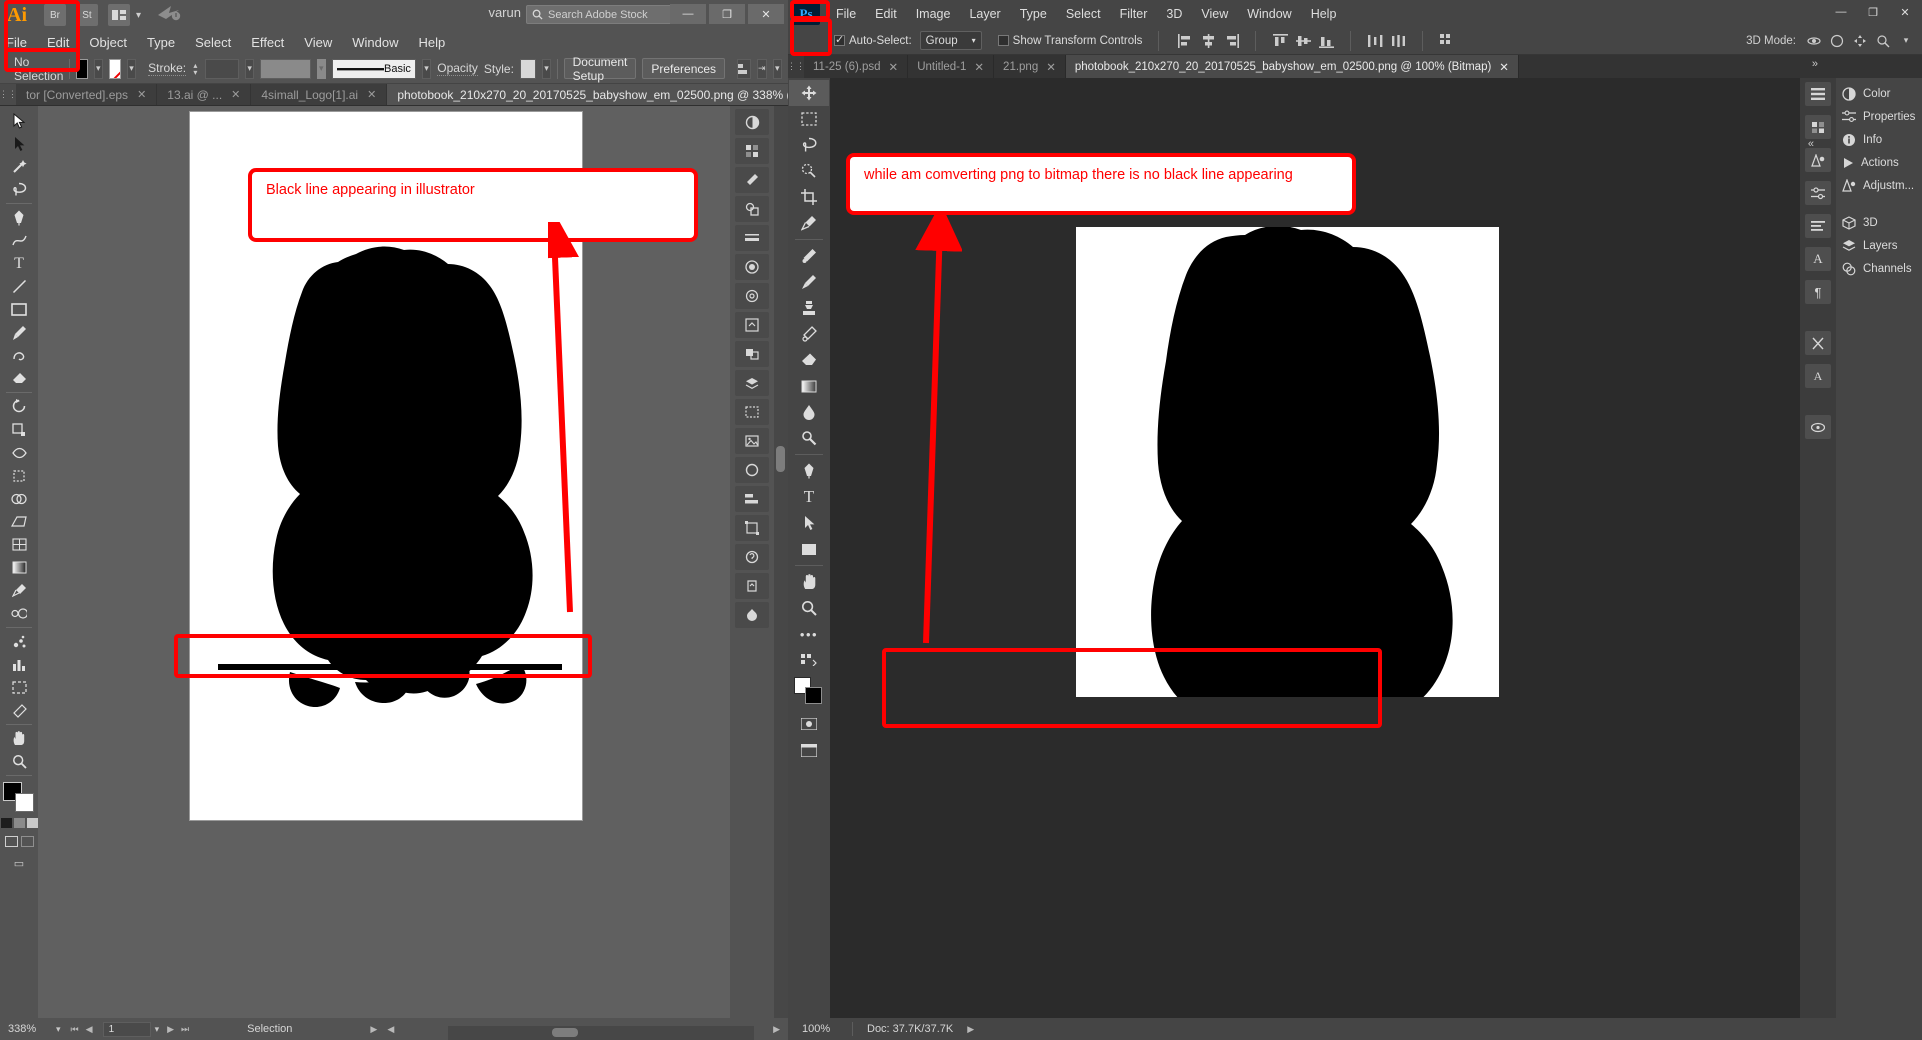 This screenshot has width=1922, height=1040. Describe the element at coordinates (19, 217) in the screenshot. I see `pen-tool` at that location.